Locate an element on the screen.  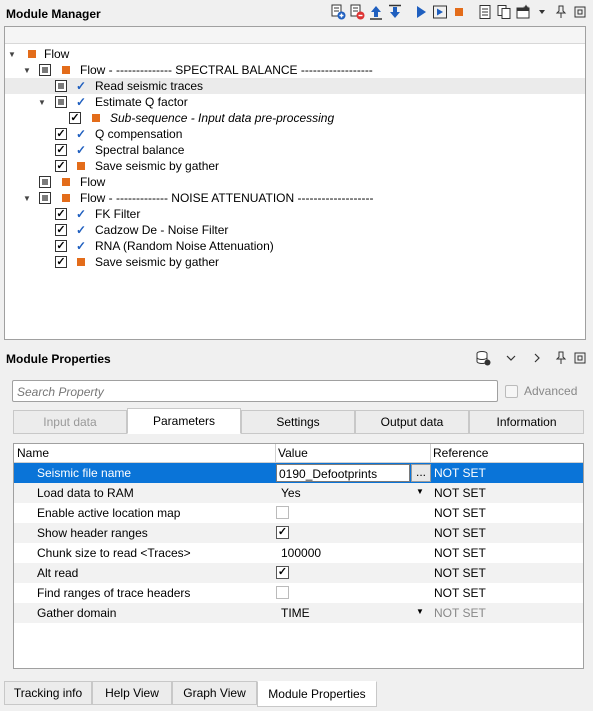
add-module-icon is located at coordinates (338, 12).